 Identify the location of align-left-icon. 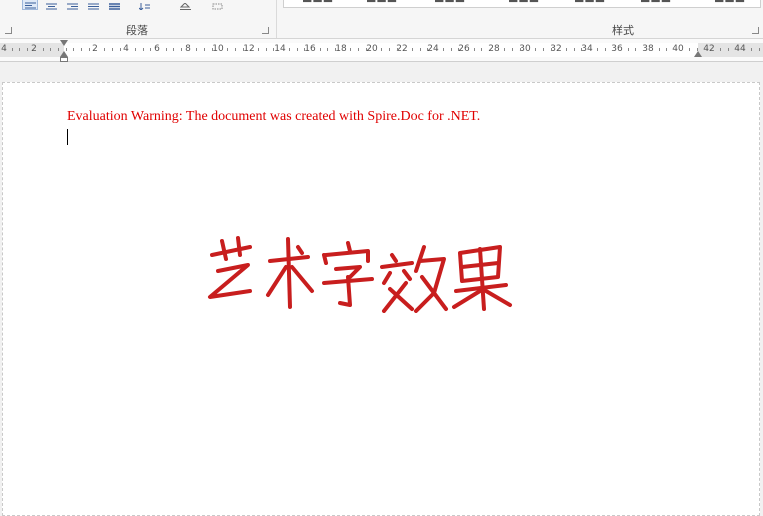
(30, 5).